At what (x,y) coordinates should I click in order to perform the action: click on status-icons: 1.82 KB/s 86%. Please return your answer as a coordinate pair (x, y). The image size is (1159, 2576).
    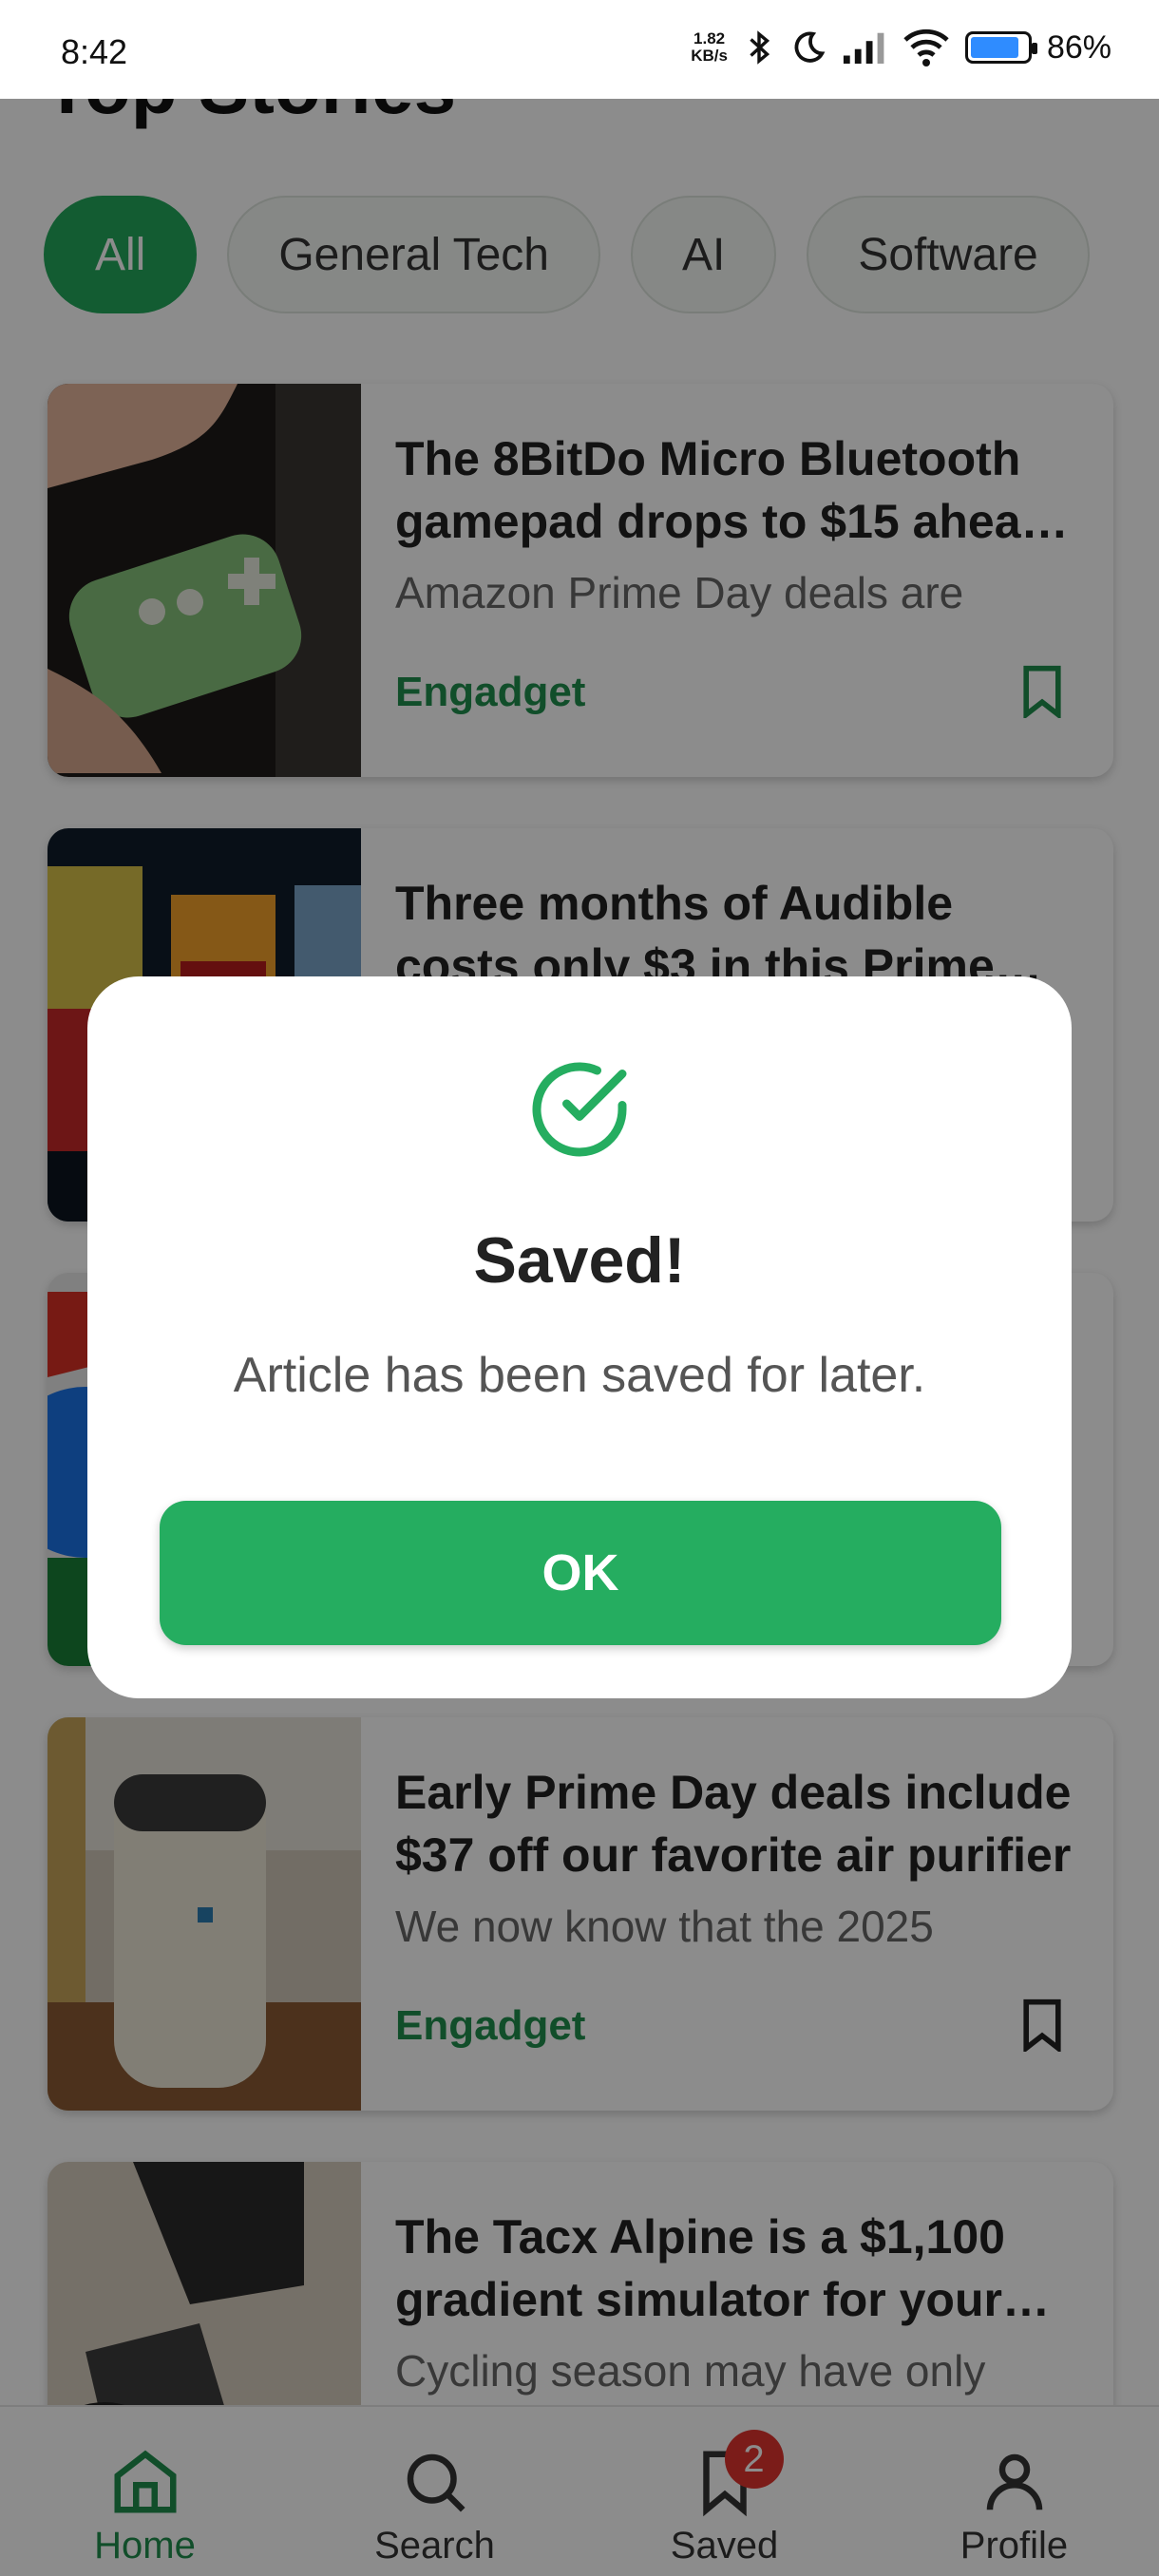
    Looking at the image, I should click on (901, 47).